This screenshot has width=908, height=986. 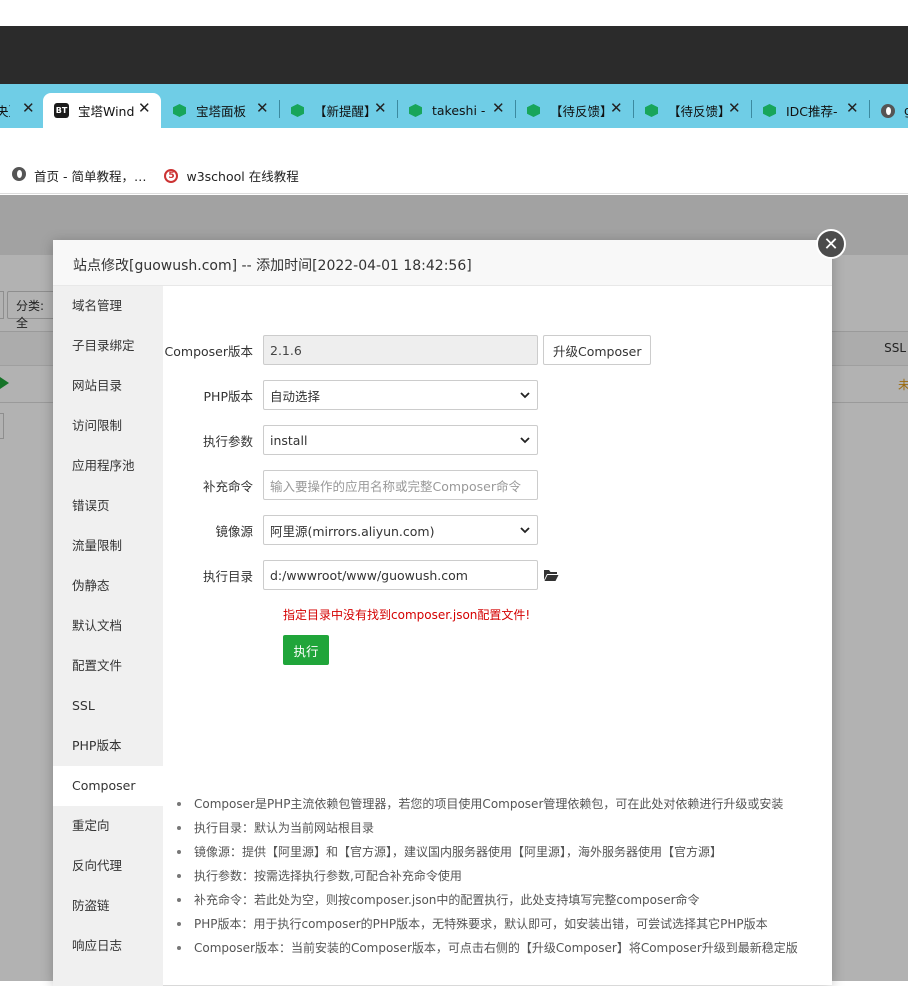 I want to click on mirror-value: 阿里源(mirrors.aliyun.com), so click(x=352, y=531).